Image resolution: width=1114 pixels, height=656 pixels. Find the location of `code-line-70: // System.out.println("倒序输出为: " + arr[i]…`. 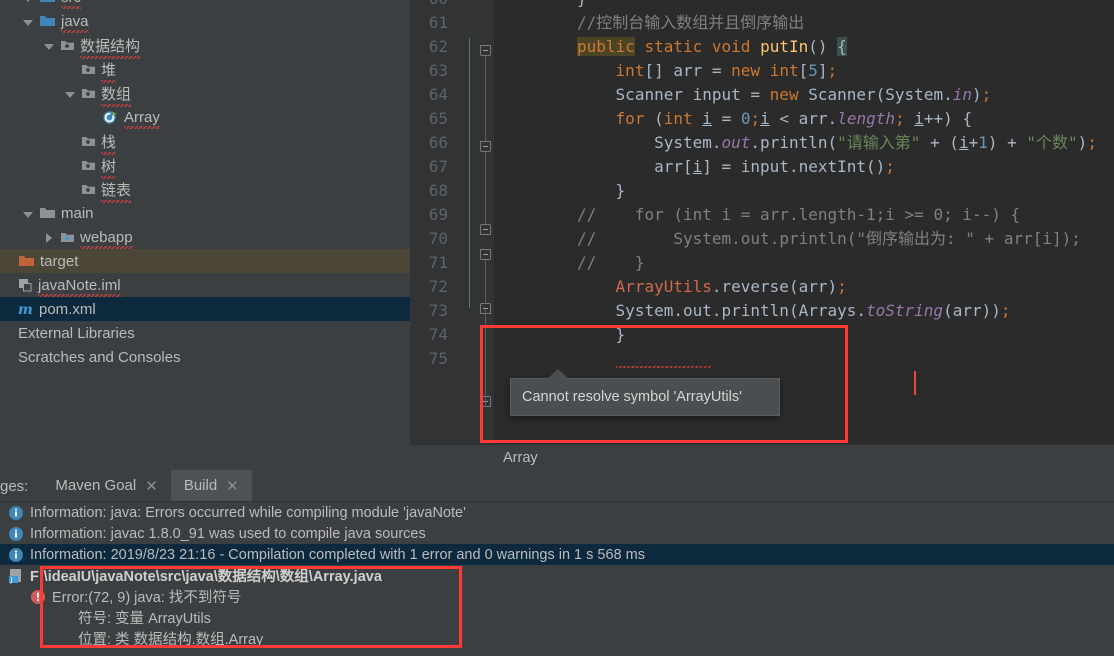

code-line-70: // System.out.println("倒序输出为: " + arr[i]… is located at coordinates (829, 239).